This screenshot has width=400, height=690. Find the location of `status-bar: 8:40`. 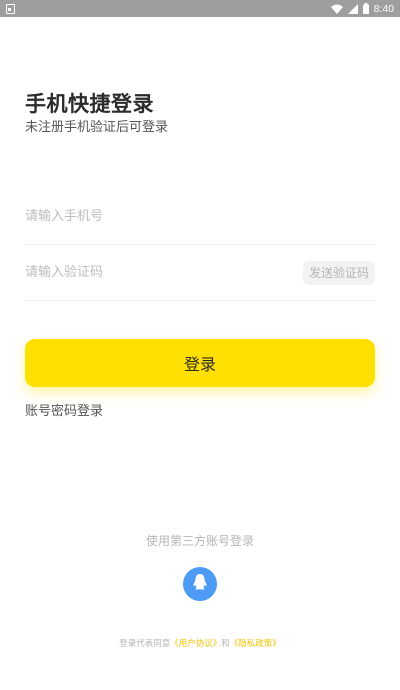

status-bar: 8:40 is located at coordinates (200, 8).